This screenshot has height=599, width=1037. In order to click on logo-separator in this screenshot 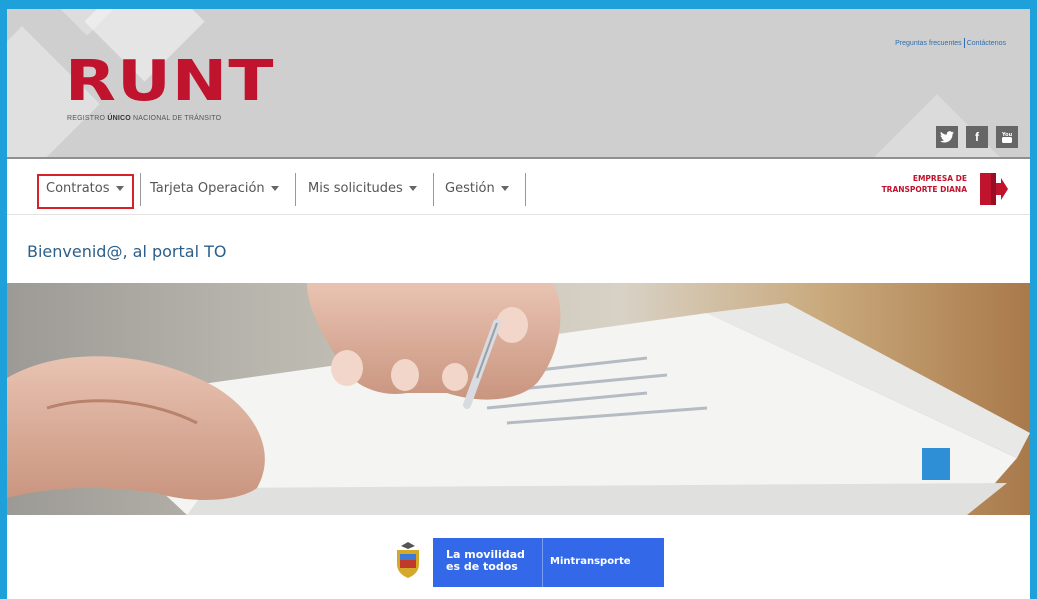, I will do `click(542, 562)`.